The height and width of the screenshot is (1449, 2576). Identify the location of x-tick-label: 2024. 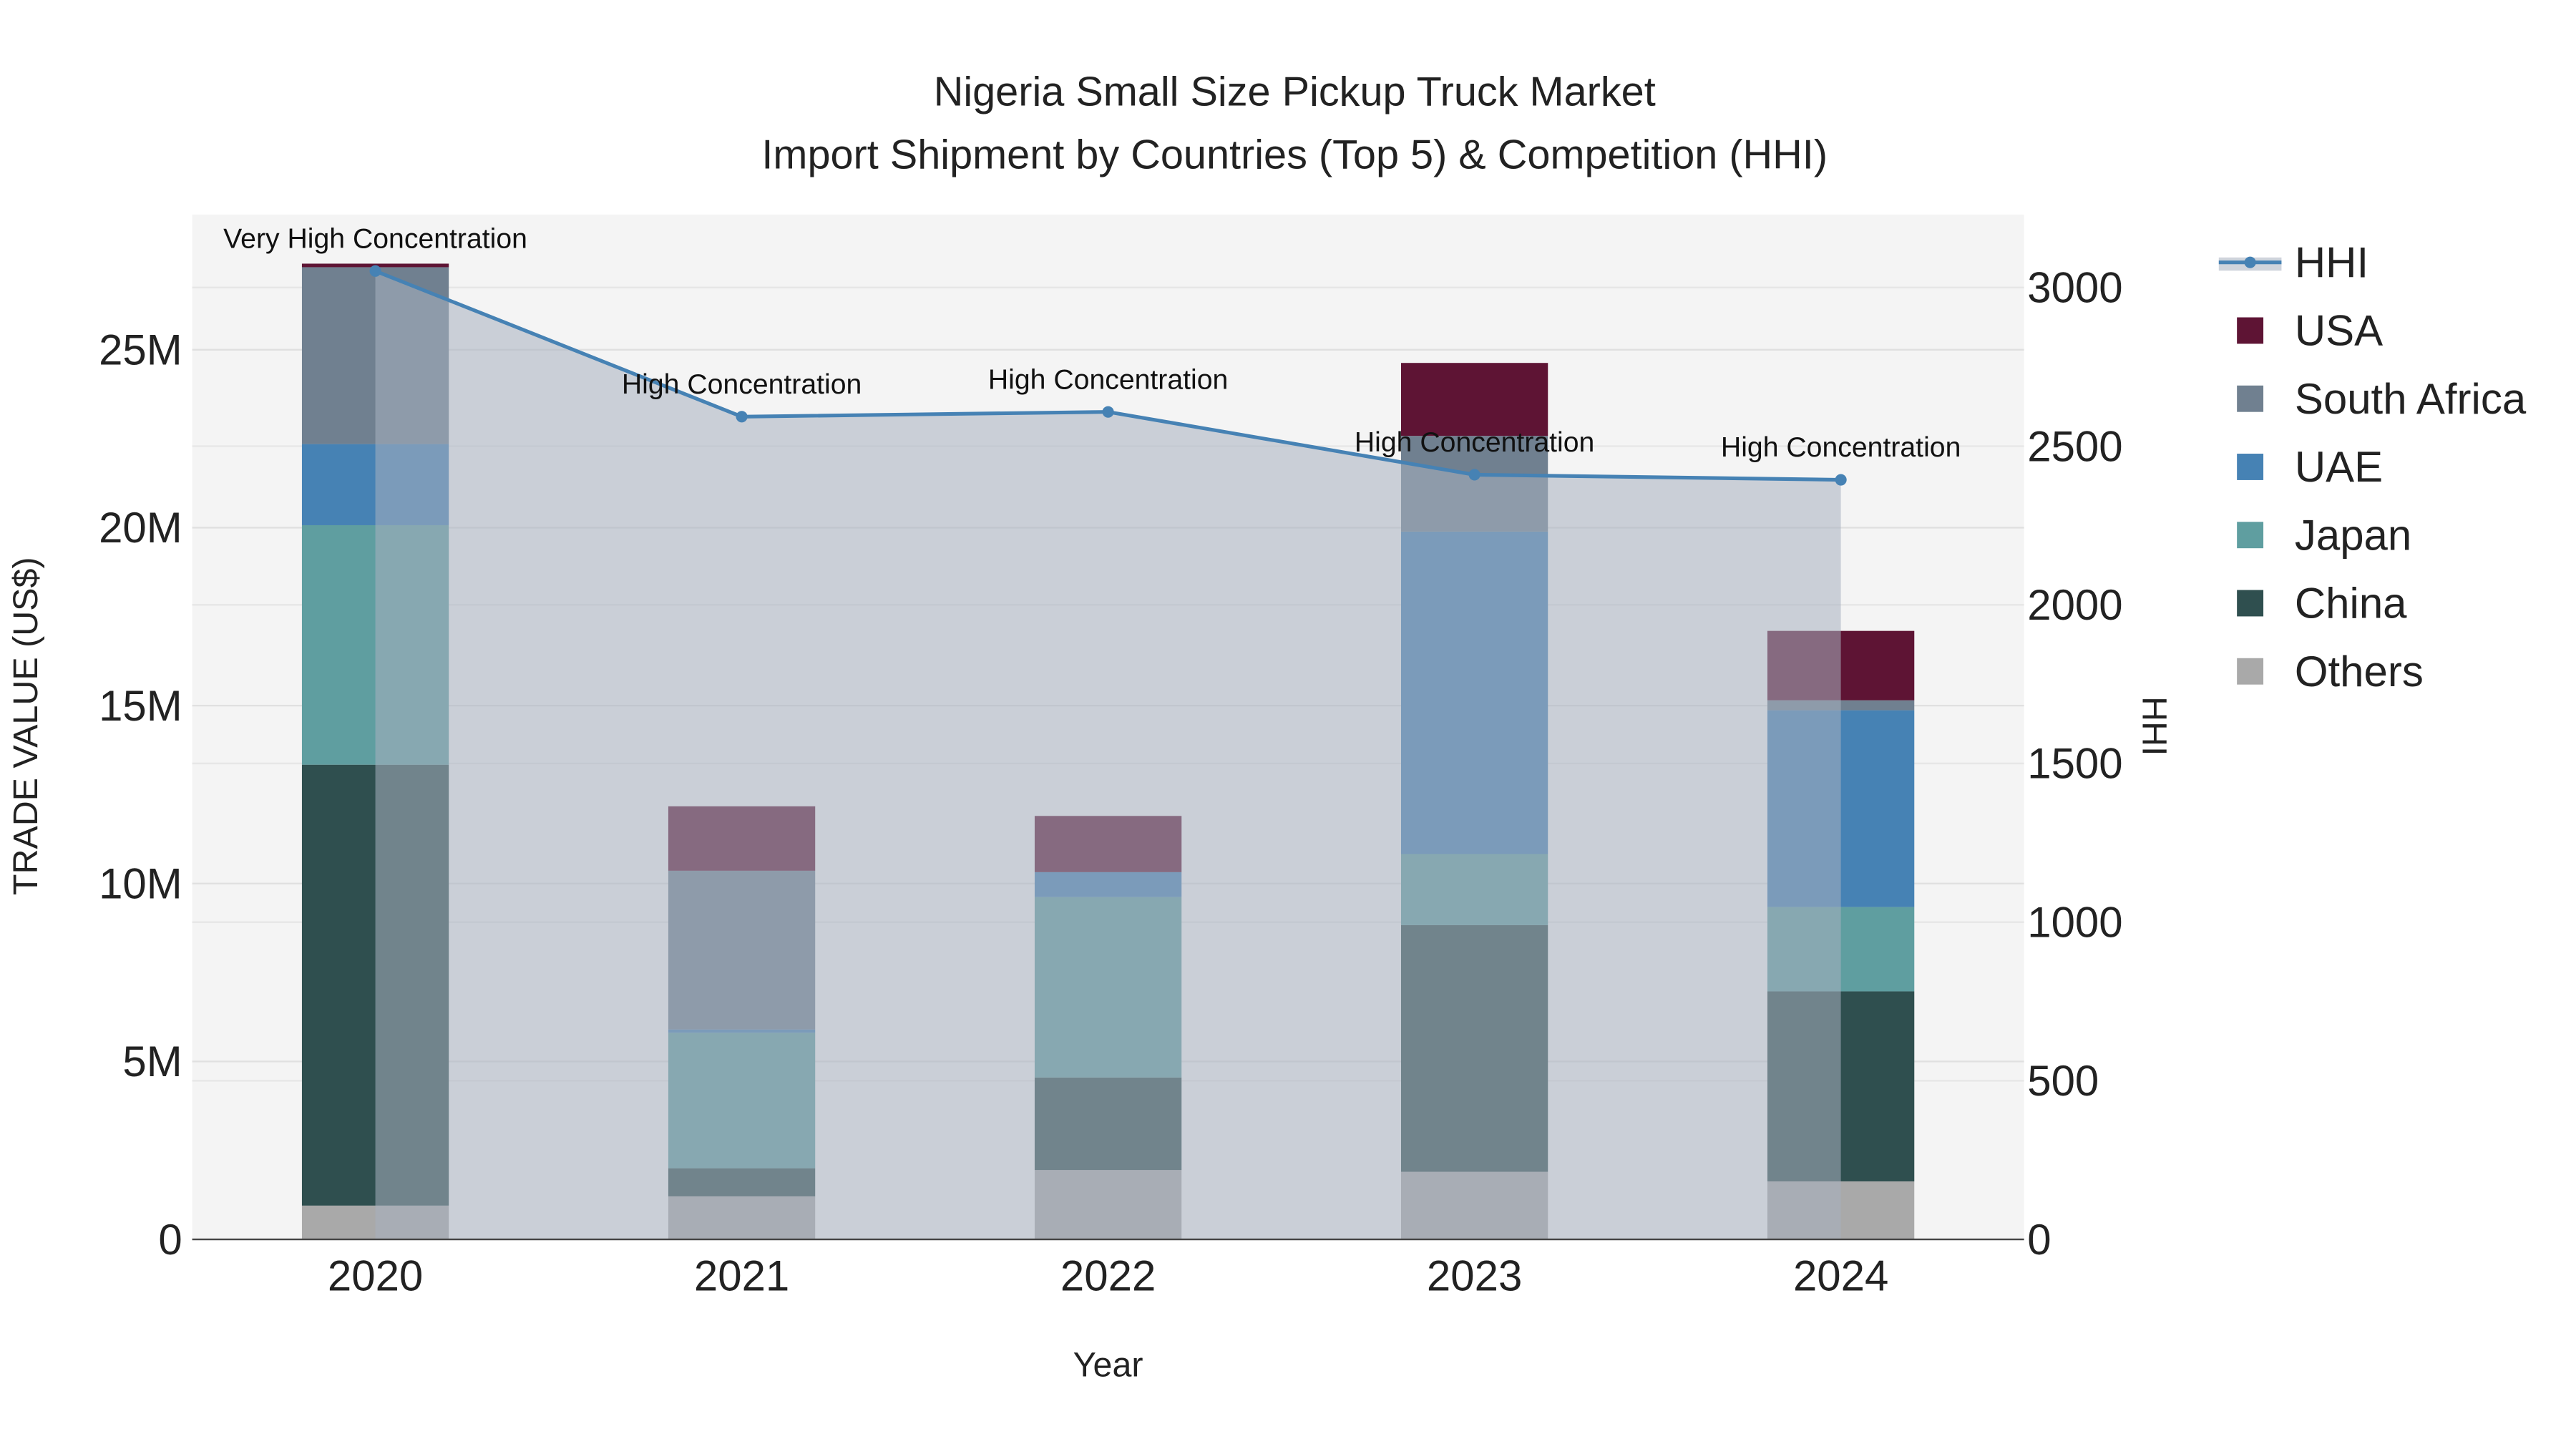
(1840, 1276).